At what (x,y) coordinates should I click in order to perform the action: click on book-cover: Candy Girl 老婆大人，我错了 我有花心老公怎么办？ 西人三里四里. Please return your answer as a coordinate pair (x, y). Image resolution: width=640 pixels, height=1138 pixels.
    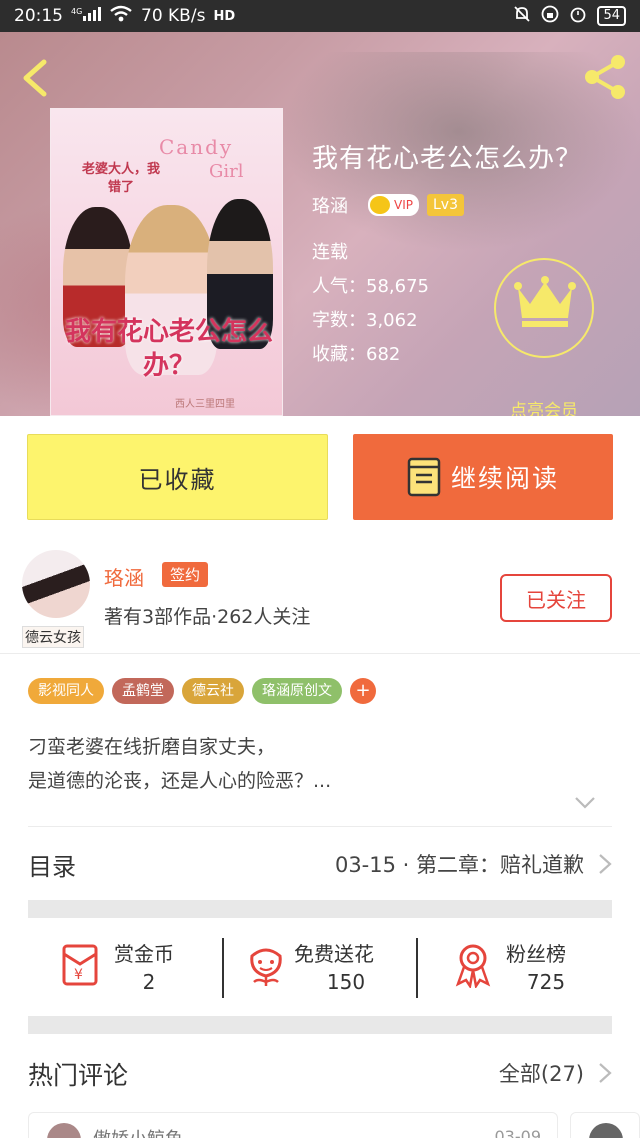
    Looking at the image, I should click on (166, 262).